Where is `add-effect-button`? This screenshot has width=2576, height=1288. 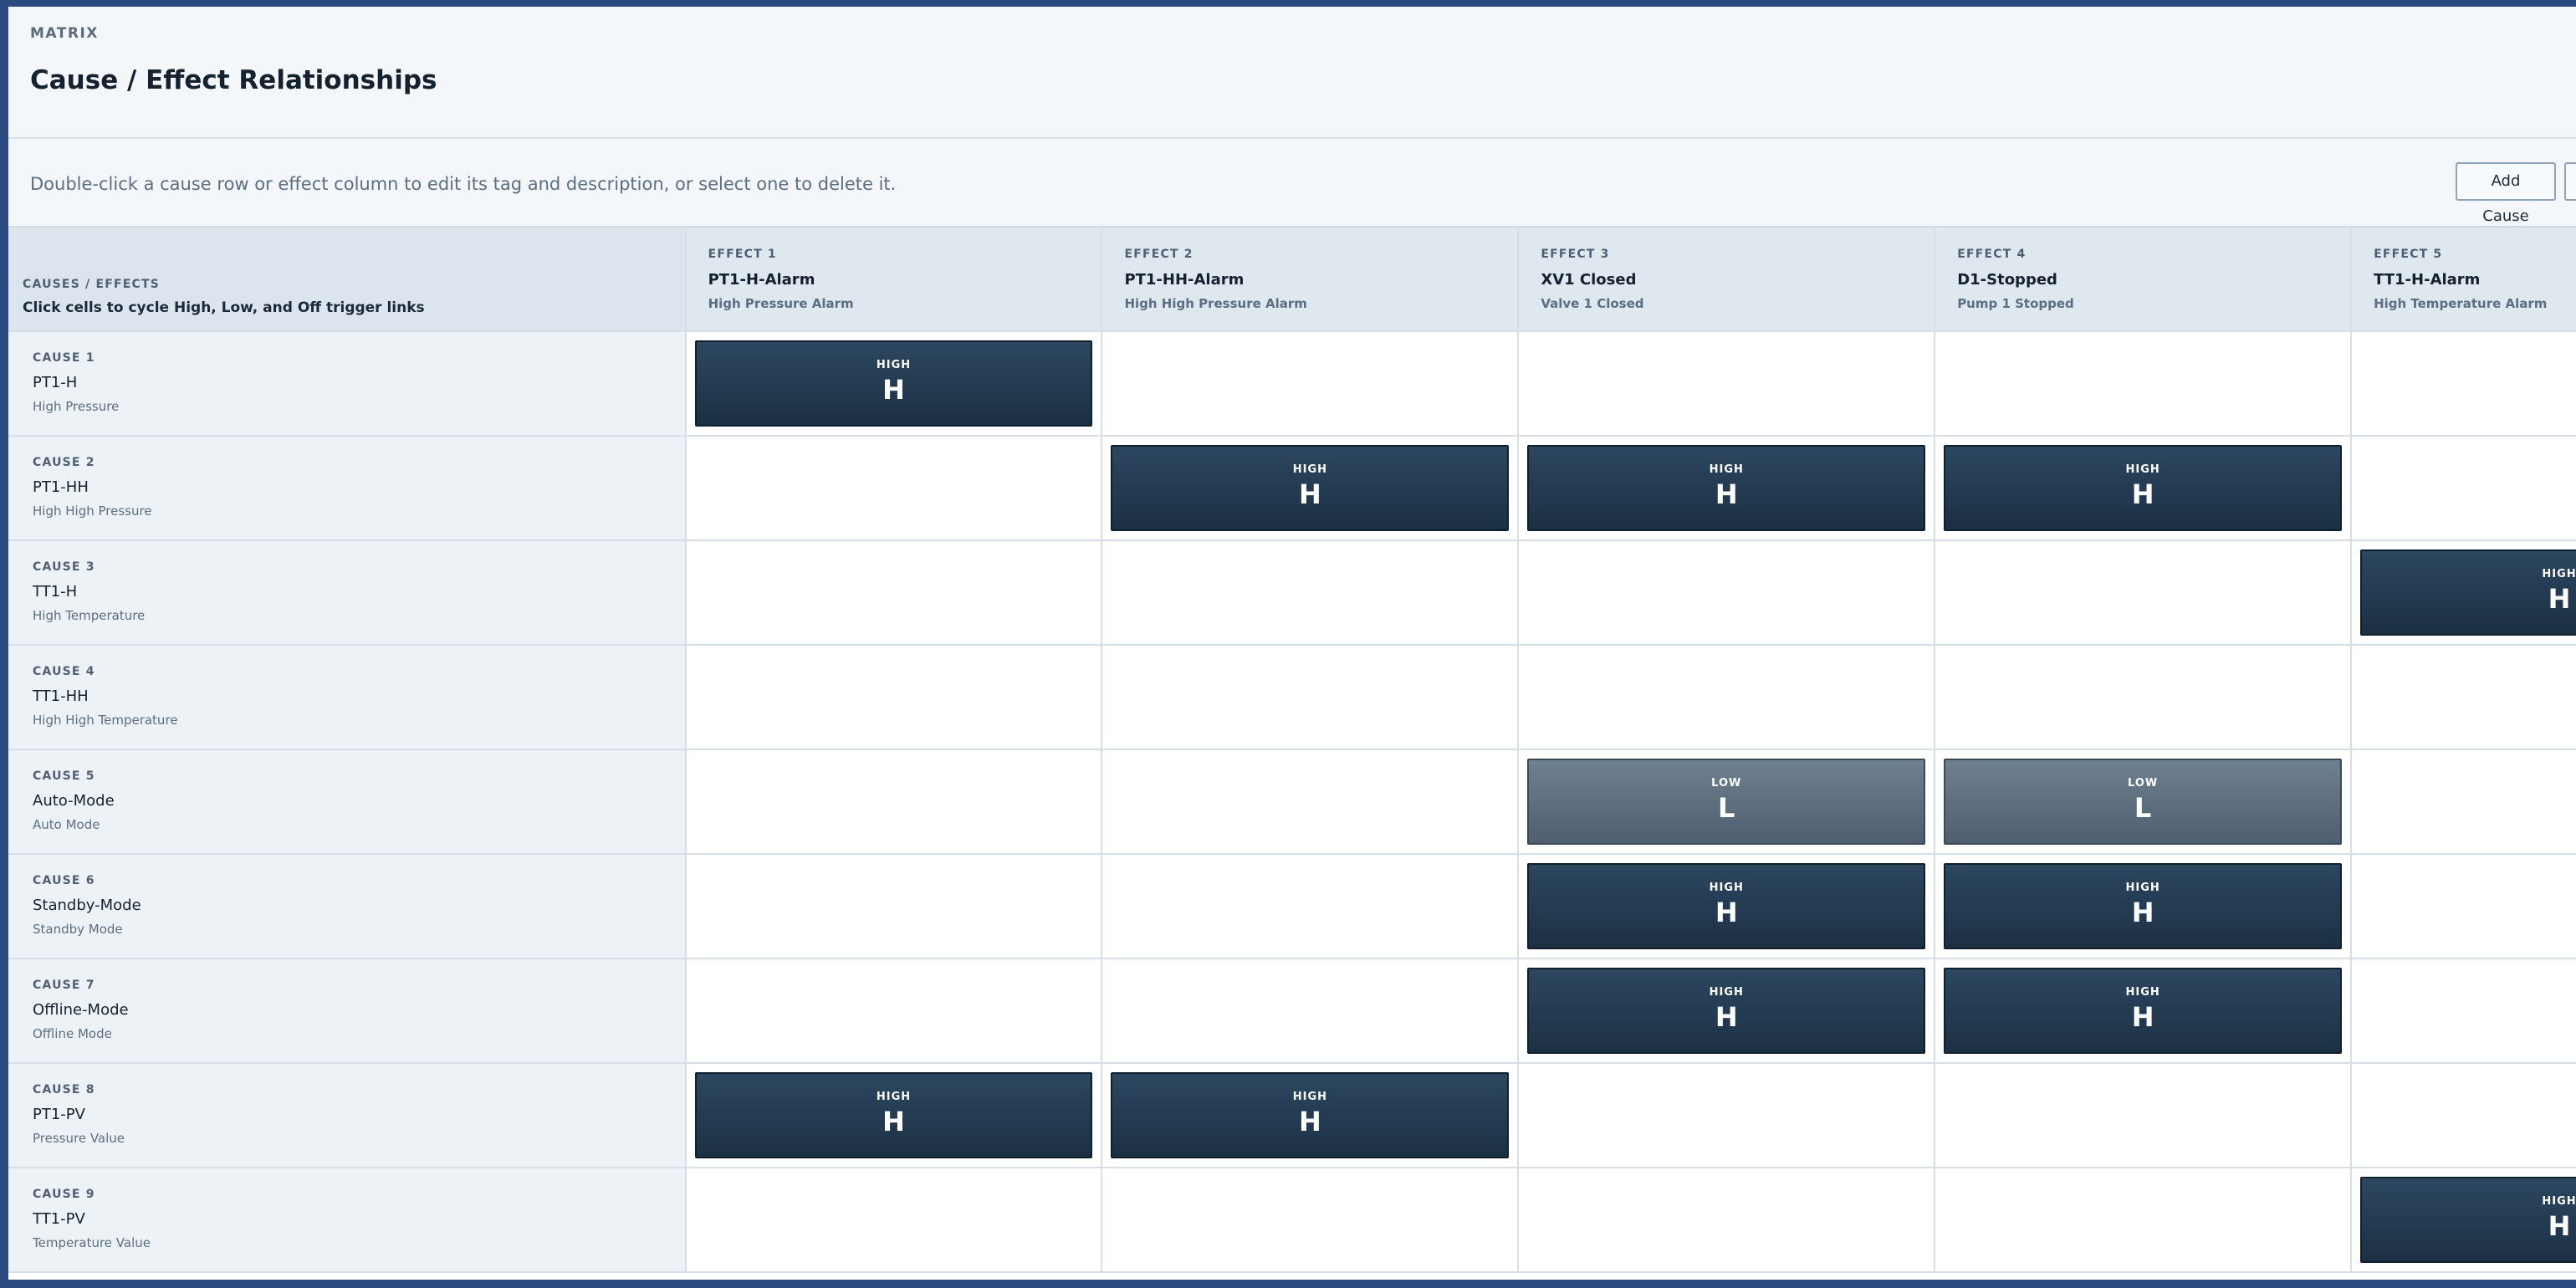
add-effect-button is located at coordinates (2570, 181).